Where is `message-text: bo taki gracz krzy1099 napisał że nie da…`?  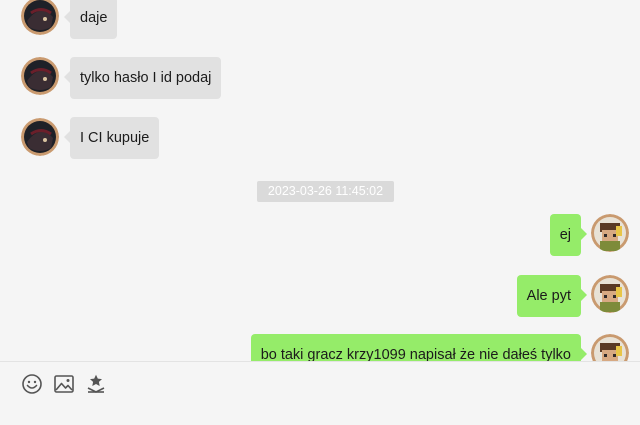
message-text: bo taki gracz krzy1099 napisał że nie da… is located at coordinates (415, 354).